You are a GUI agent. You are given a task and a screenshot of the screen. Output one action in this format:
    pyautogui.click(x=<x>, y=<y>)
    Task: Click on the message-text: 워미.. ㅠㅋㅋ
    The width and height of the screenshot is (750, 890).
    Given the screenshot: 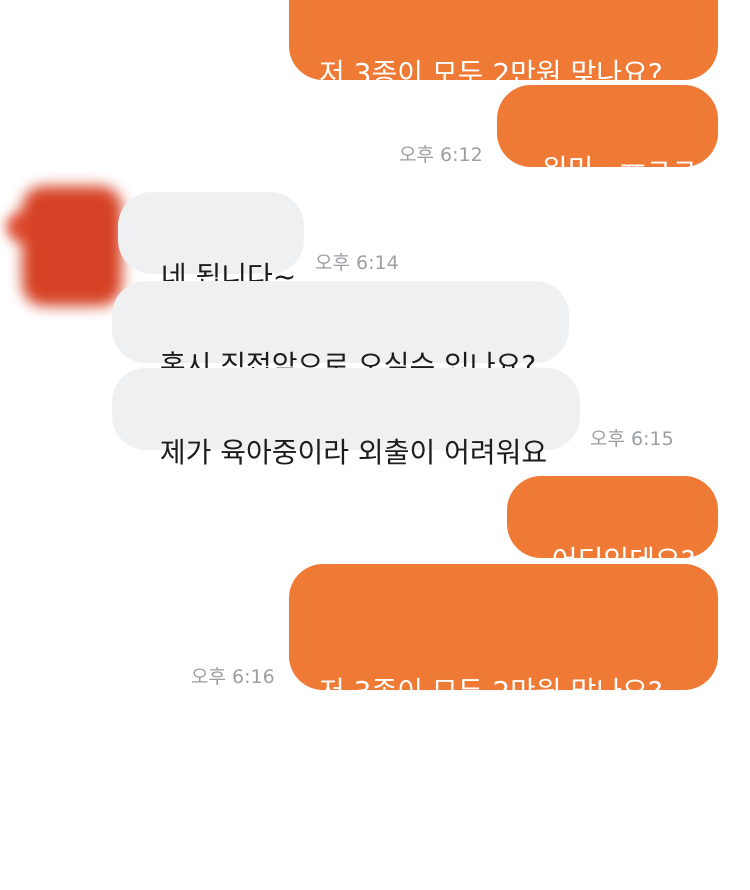 What is the action you would take?
    pyautogui.click(x=619, y=169)
    